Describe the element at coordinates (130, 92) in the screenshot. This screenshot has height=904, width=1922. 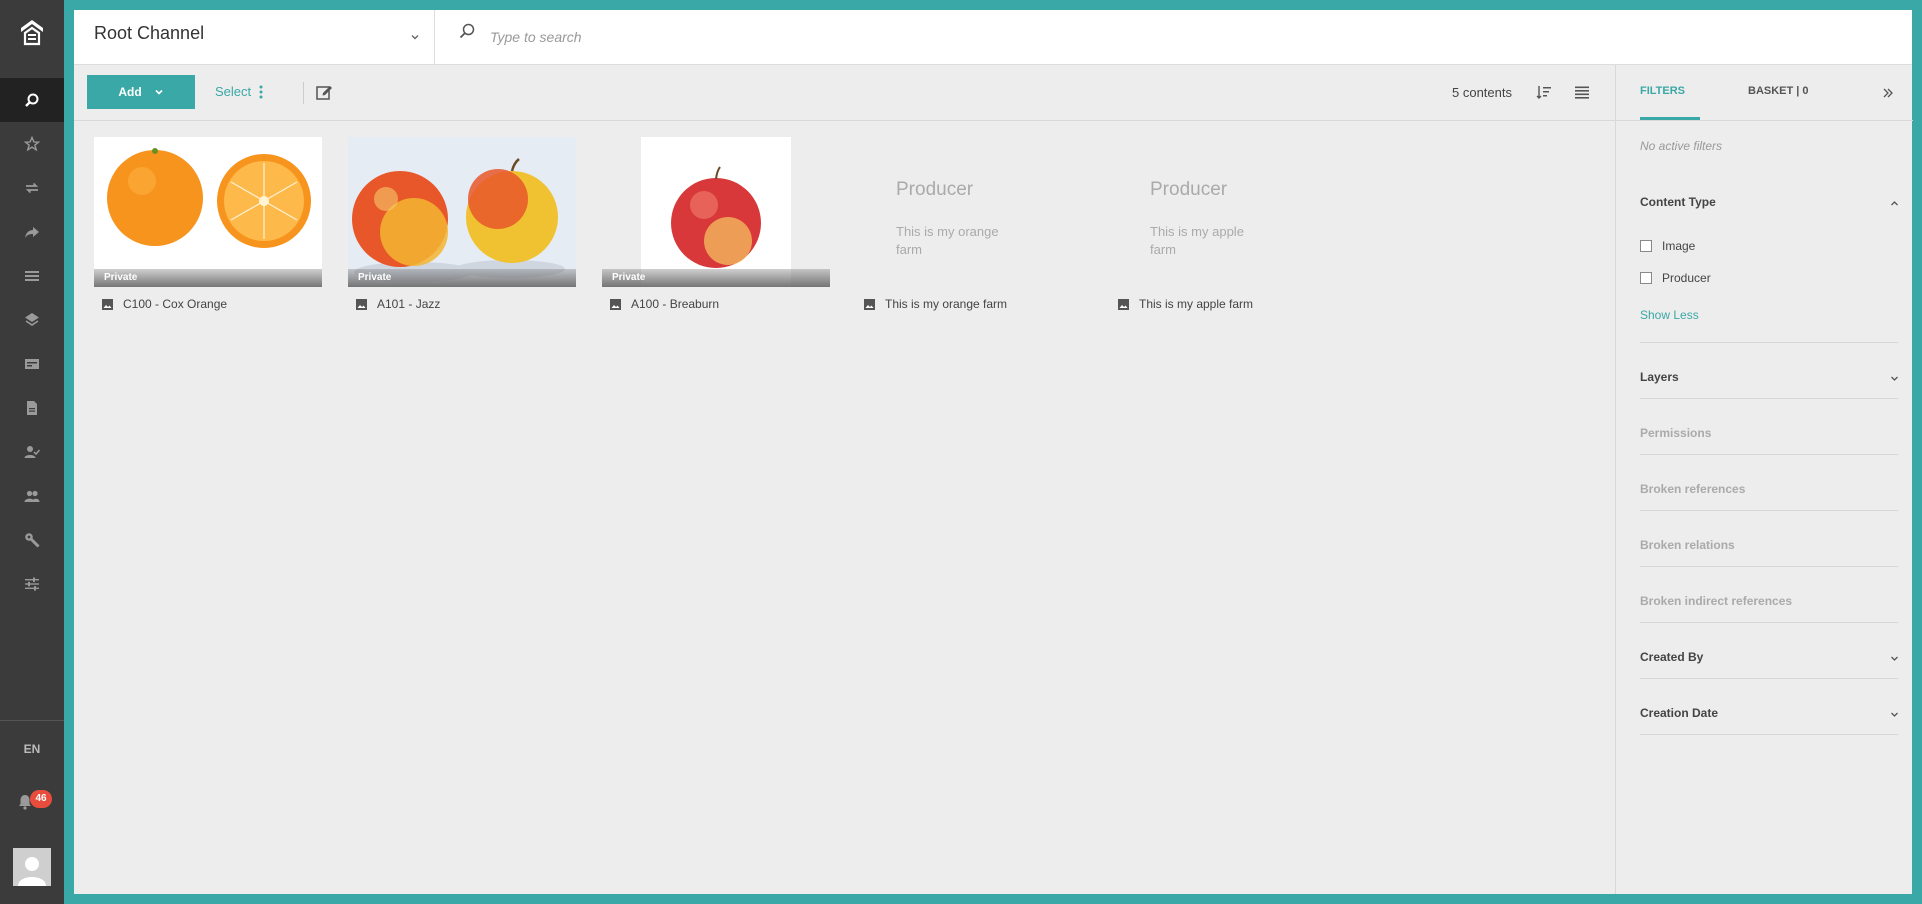
I see `add-button-label: Add` at that location.